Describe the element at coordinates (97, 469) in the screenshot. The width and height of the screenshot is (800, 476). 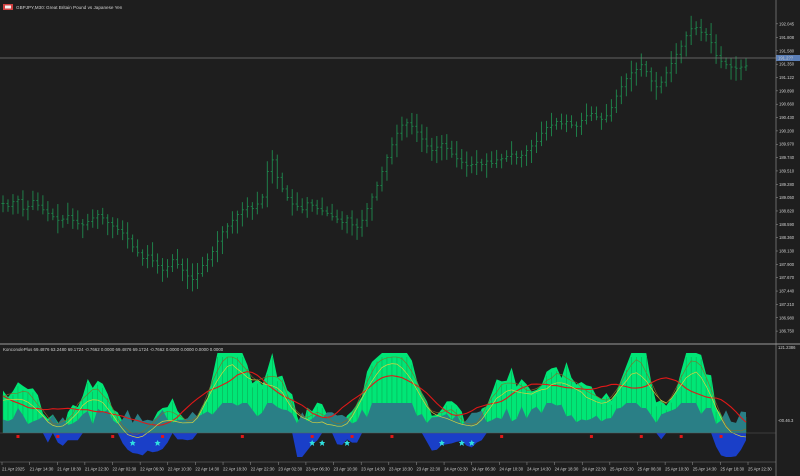
I see `time-axis-label: 21 Apr 22:30` at that location.